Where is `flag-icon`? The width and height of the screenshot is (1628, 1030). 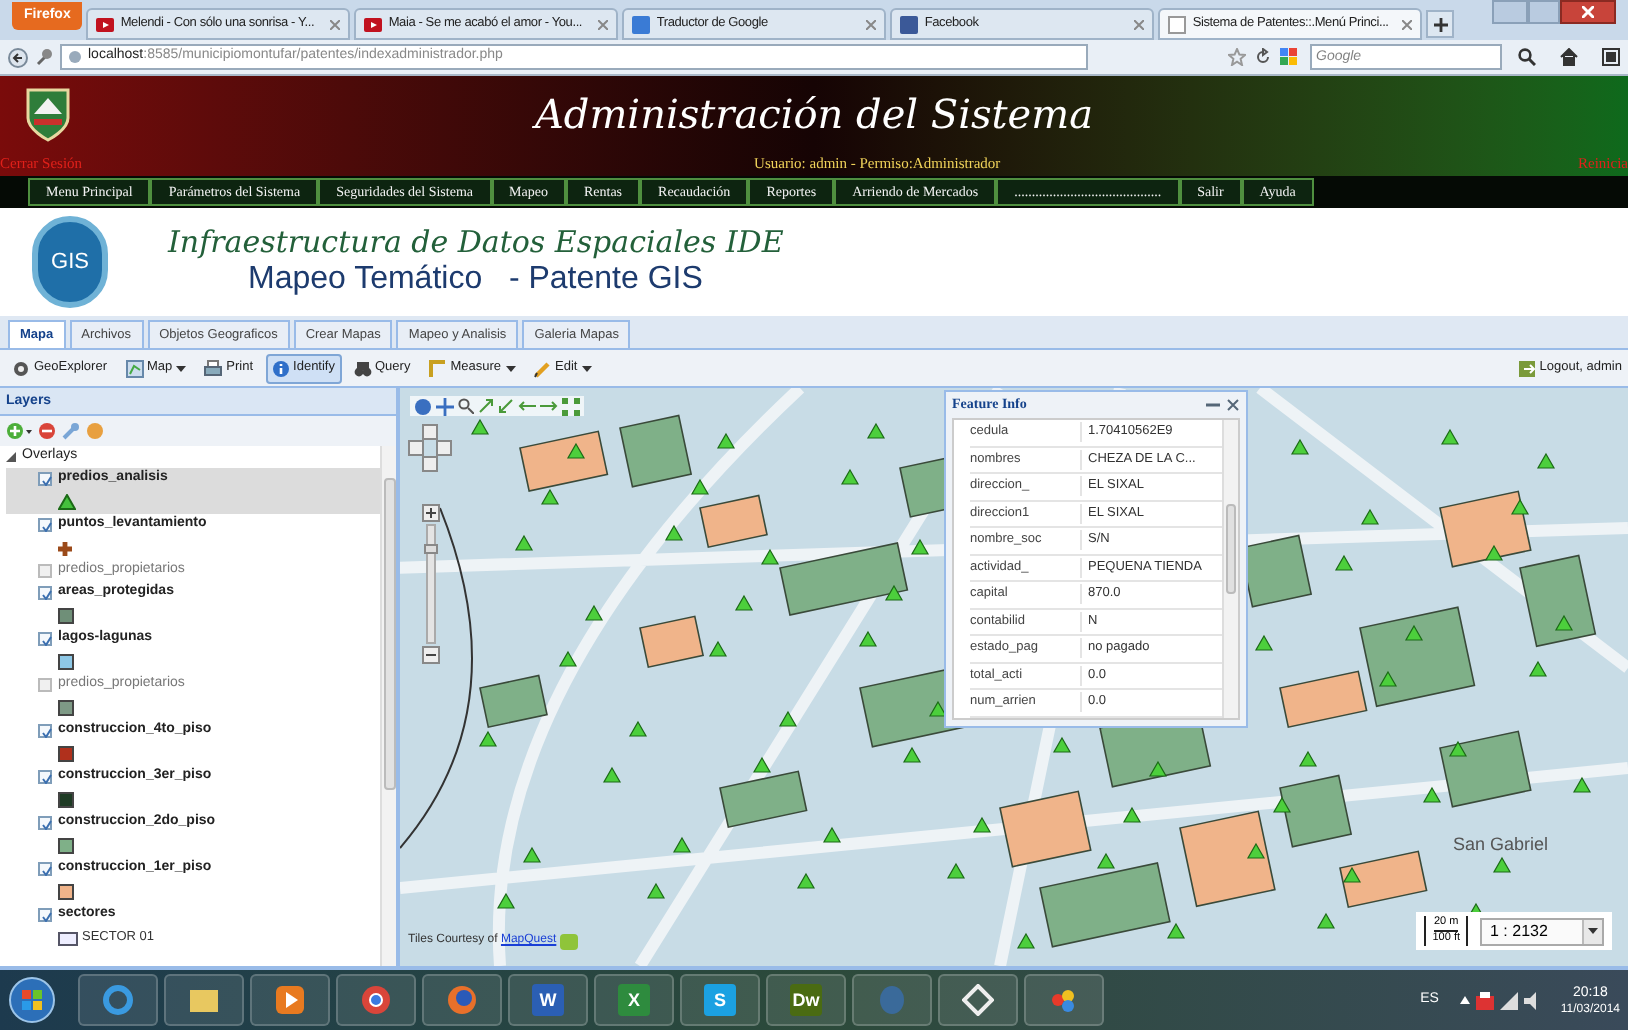 flag-icon is located at coordinates (1485, 1000).